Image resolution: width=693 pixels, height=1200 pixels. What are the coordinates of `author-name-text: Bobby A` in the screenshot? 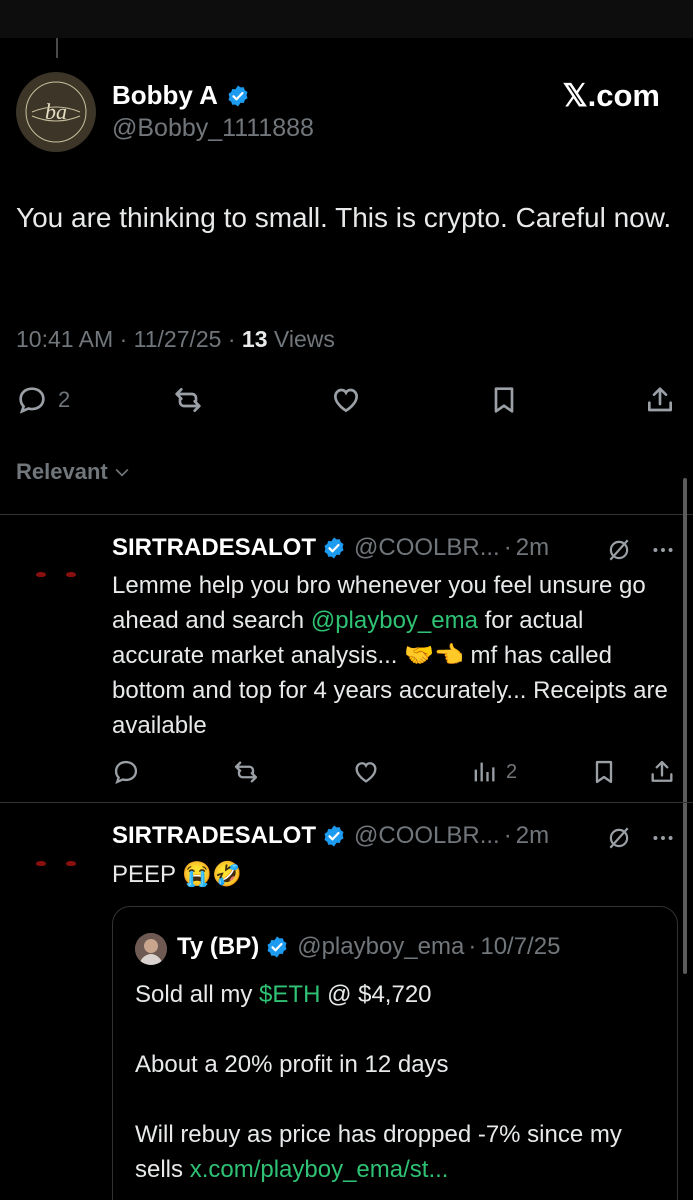 It's located at (165, 95).